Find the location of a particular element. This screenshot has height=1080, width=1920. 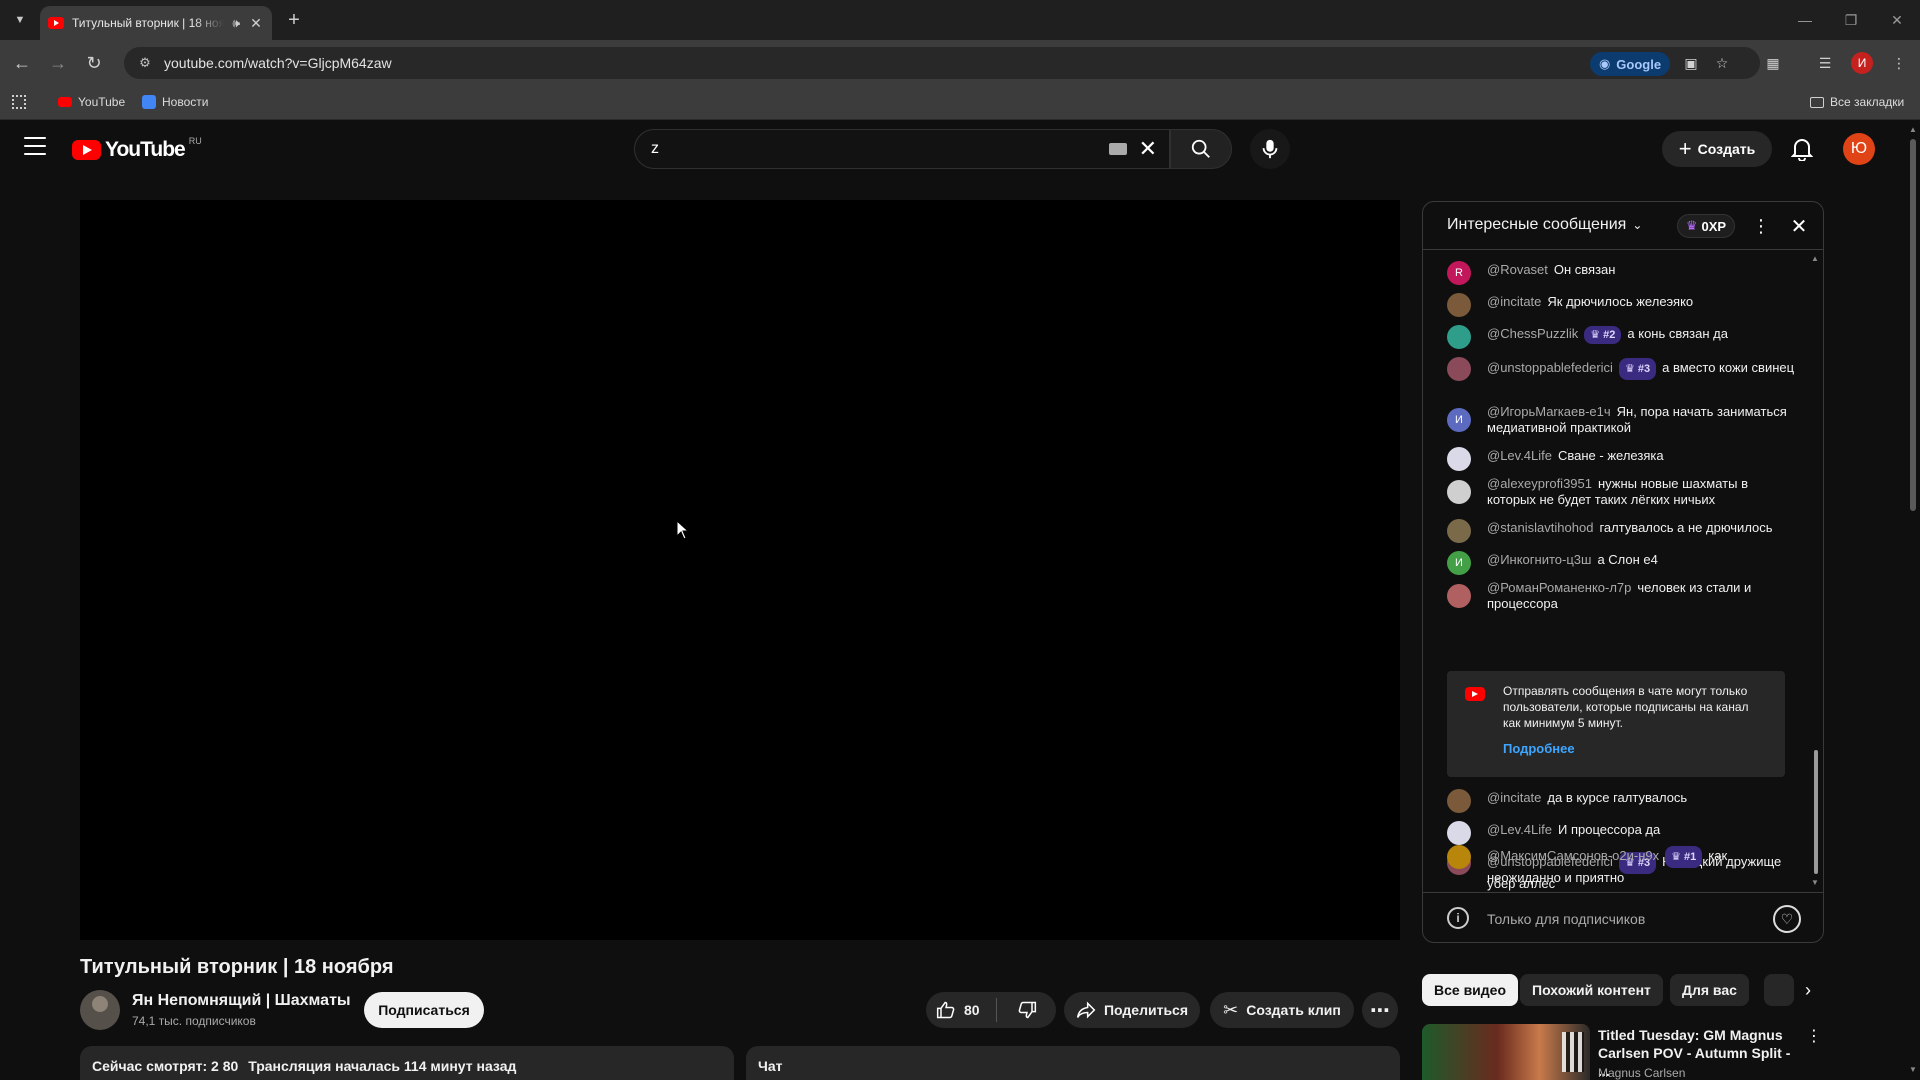

restore-button: ❐ is located at coordinates (1851, 20).